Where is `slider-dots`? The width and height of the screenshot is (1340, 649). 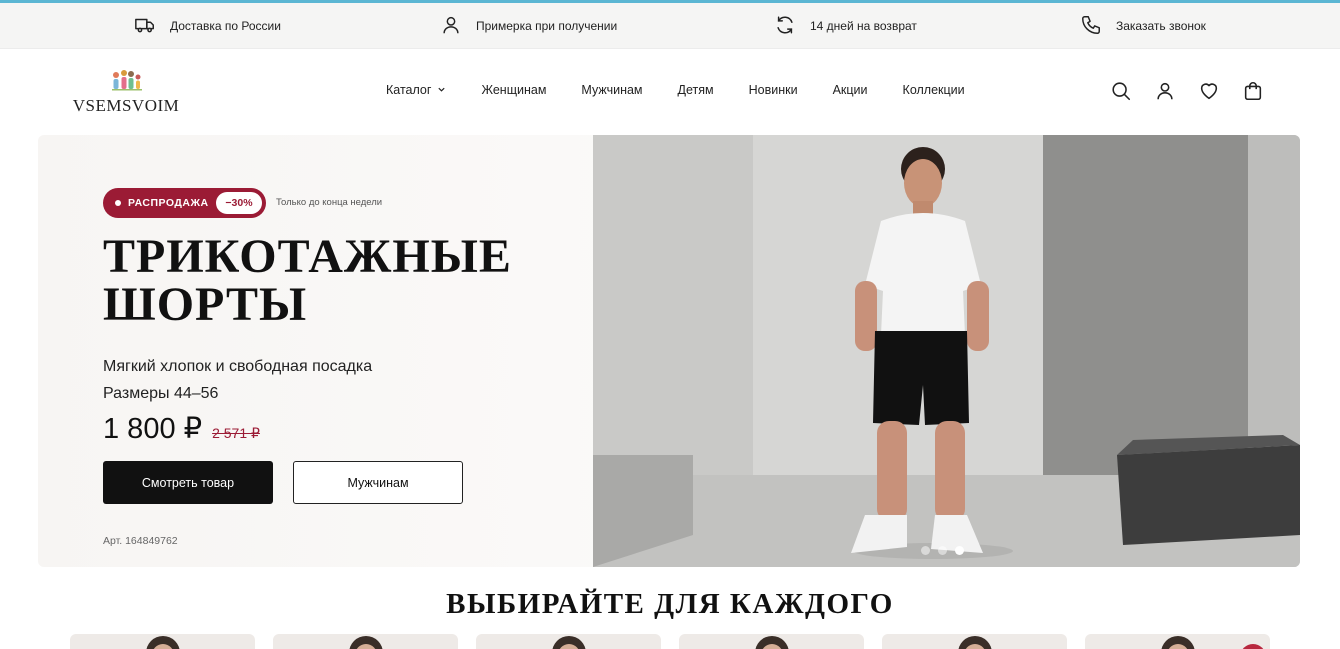
slider-dots is located at coordinates (942, 550).